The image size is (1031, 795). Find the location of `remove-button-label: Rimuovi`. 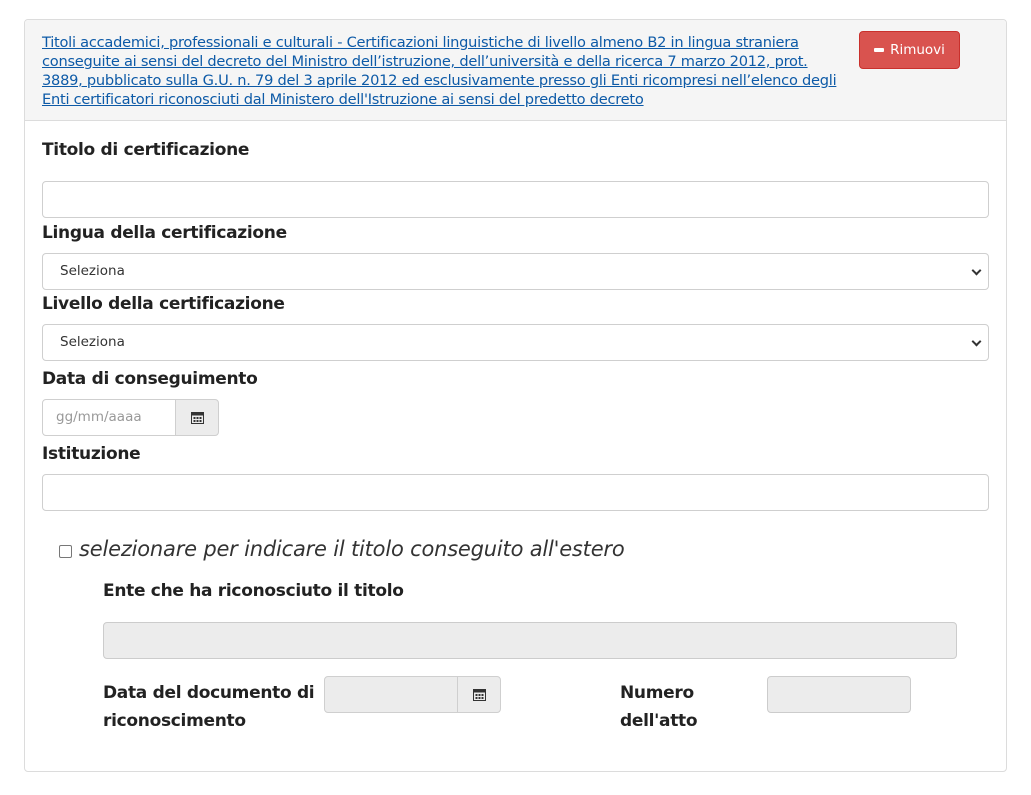

remove-button-label: Rimuovi is located at coordinates (917, 50).